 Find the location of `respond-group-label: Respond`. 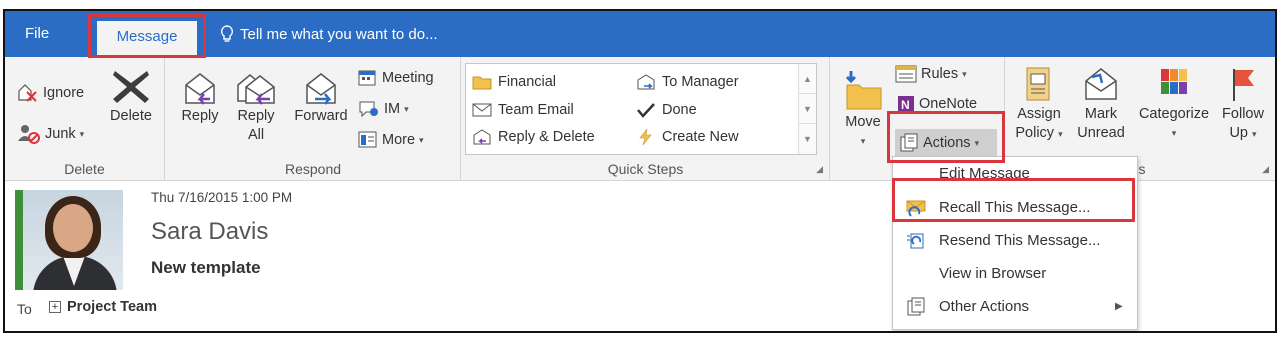

respond-group-label: Respond is located at coordinates (313, 169).